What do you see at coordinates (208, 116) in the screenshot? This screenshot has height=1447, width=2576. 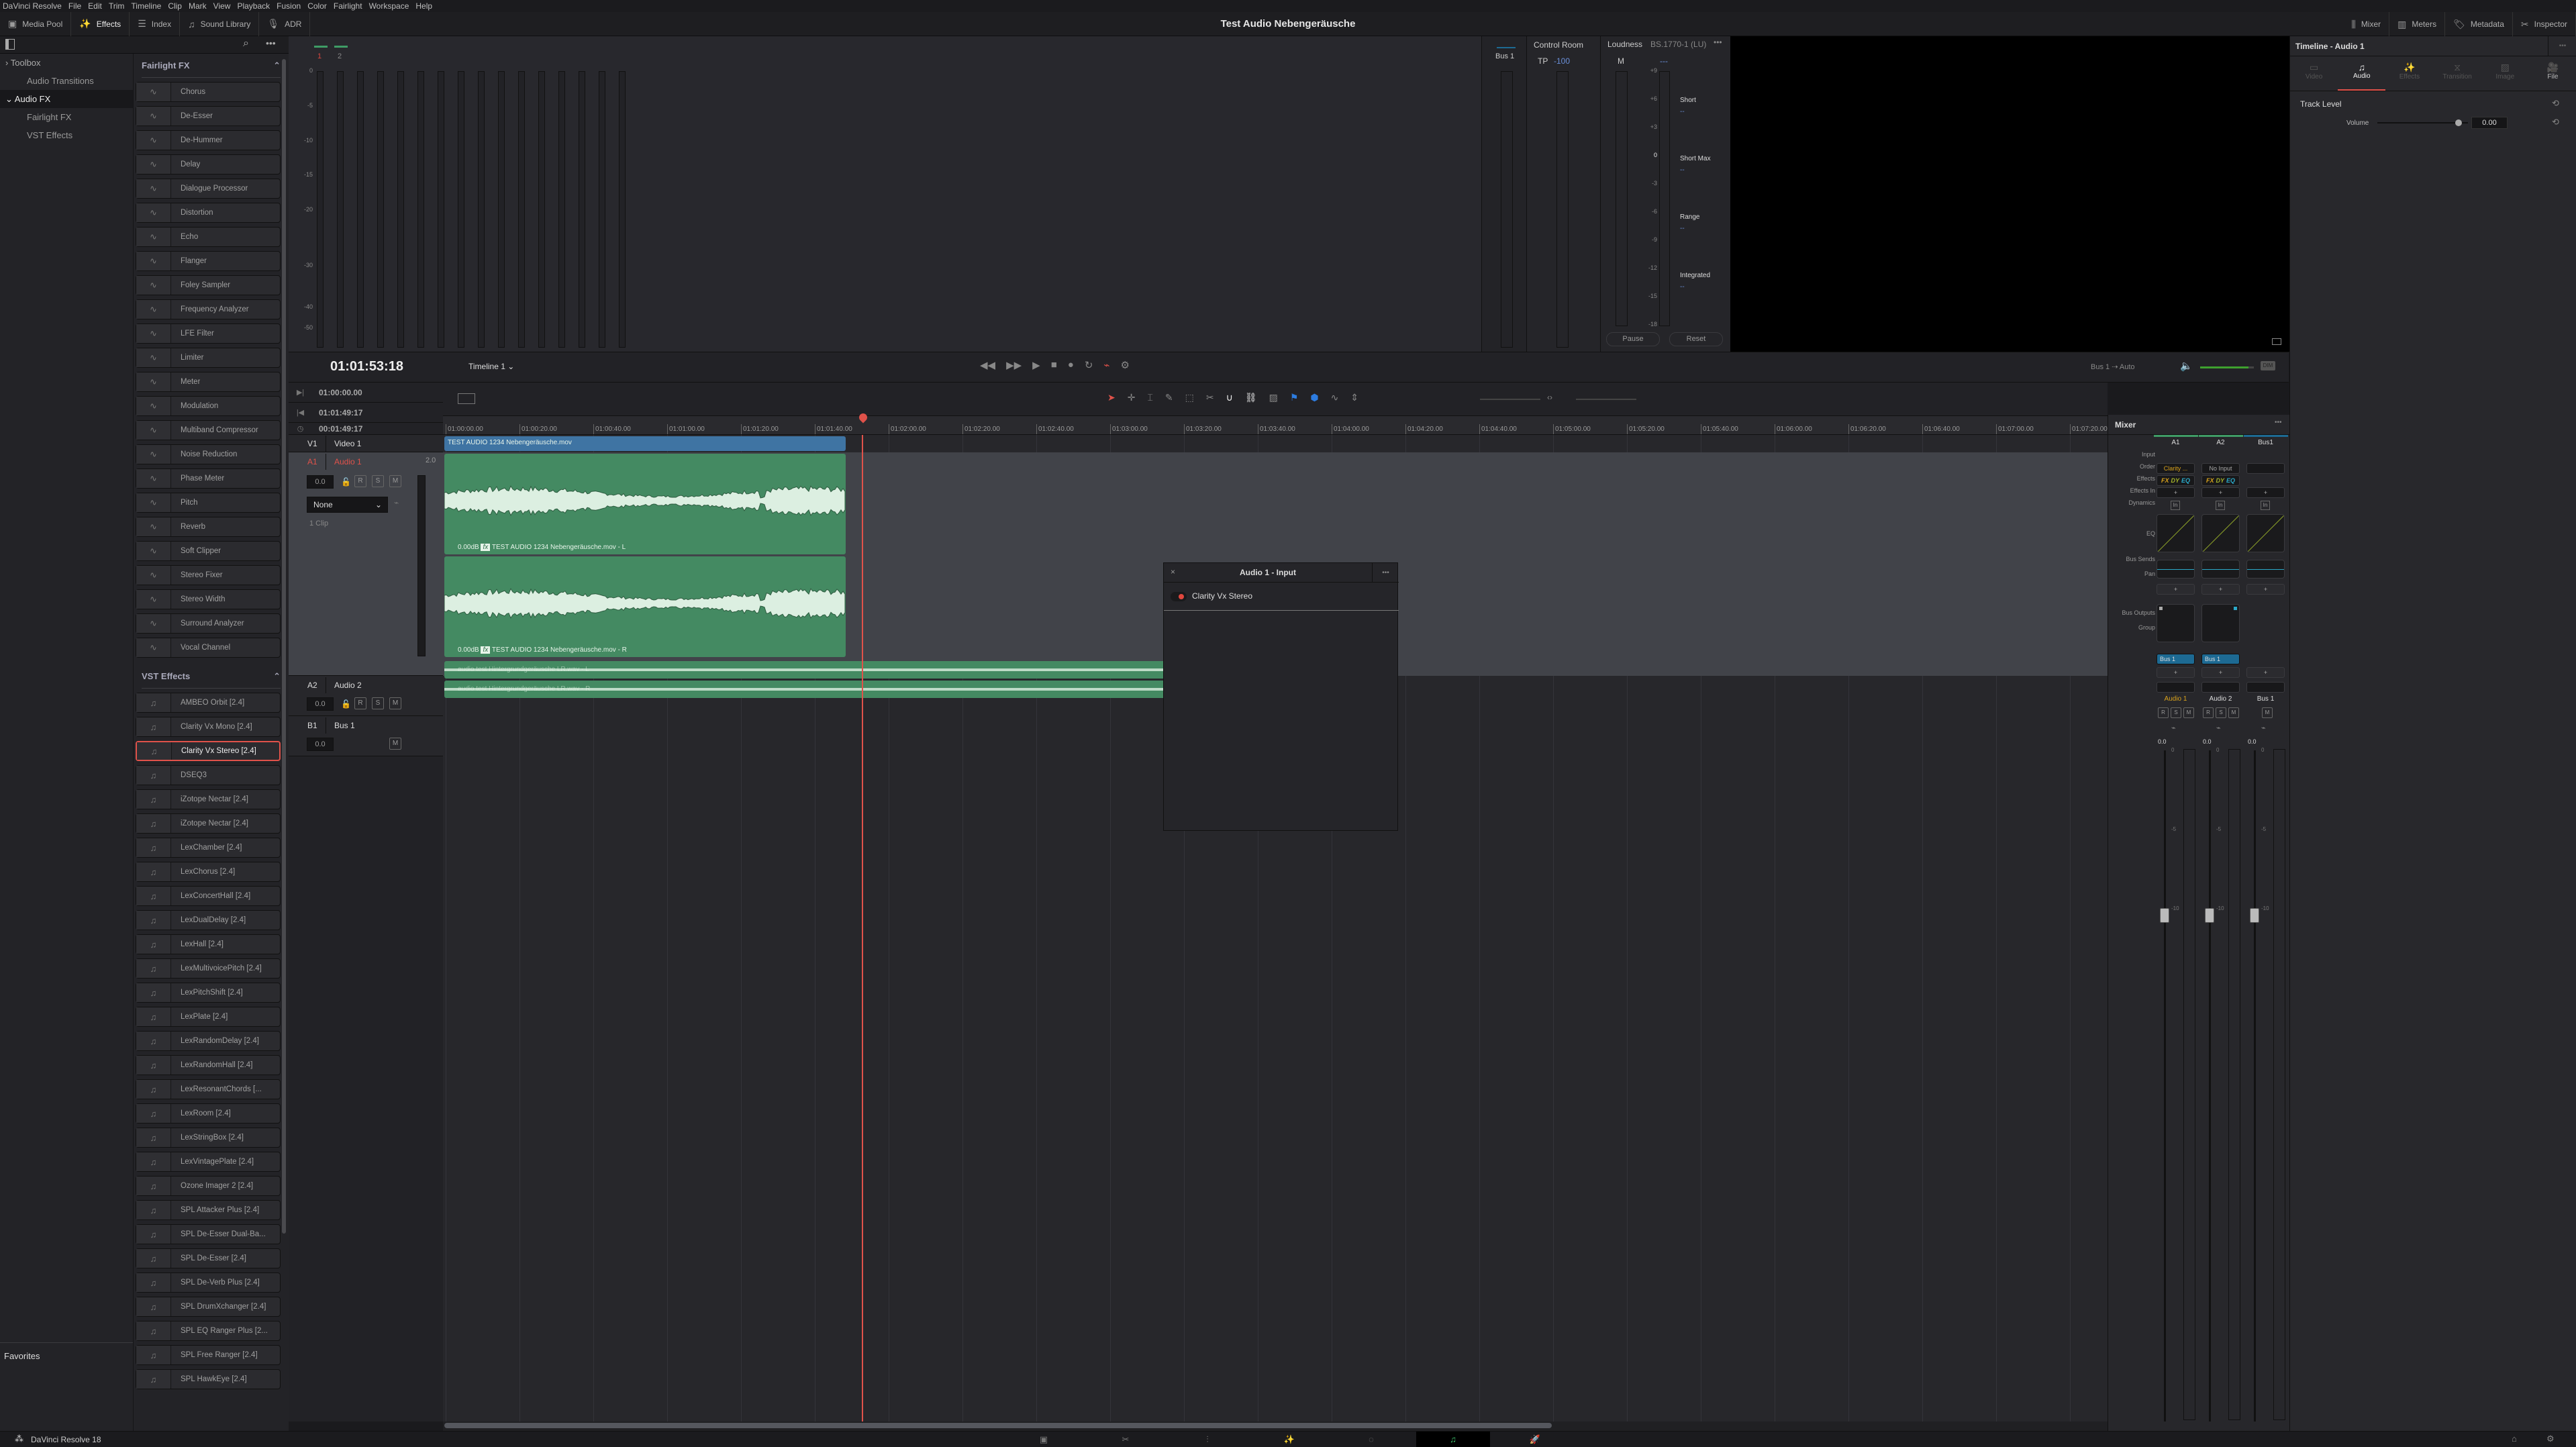 I see `effect-item: ∿ De-Esser` at bounding box center [208, 116].